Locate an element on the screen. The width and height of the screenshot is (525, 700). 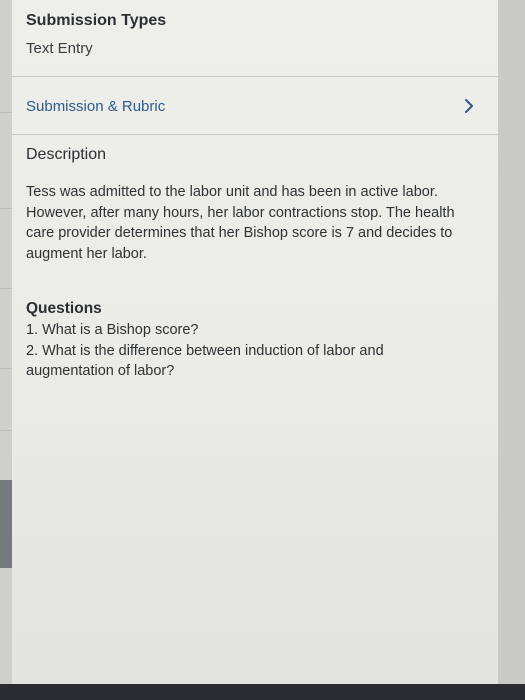
questions-title: Questions is located at coordinates (64, 308).